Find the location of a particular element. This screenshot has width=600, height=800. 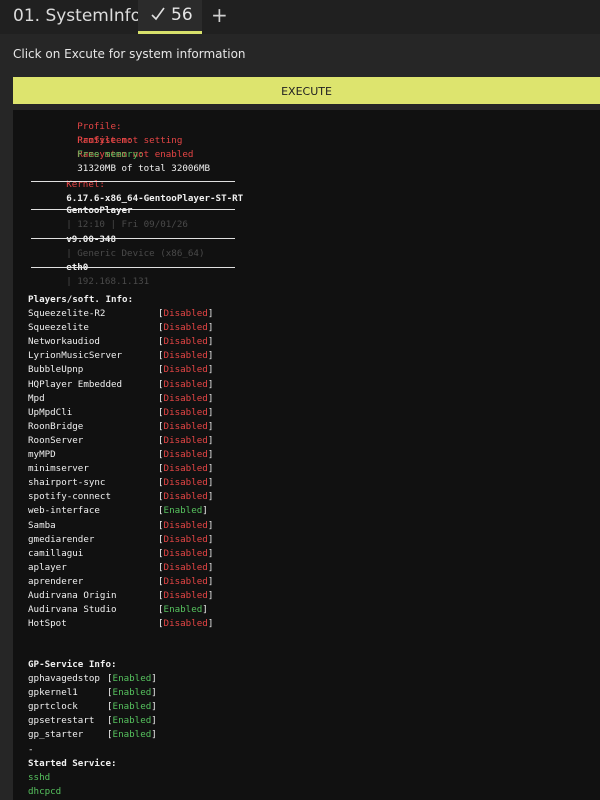

gp-service-row: gpsetrestart [Enabled] is located at coordinates (92, 721).